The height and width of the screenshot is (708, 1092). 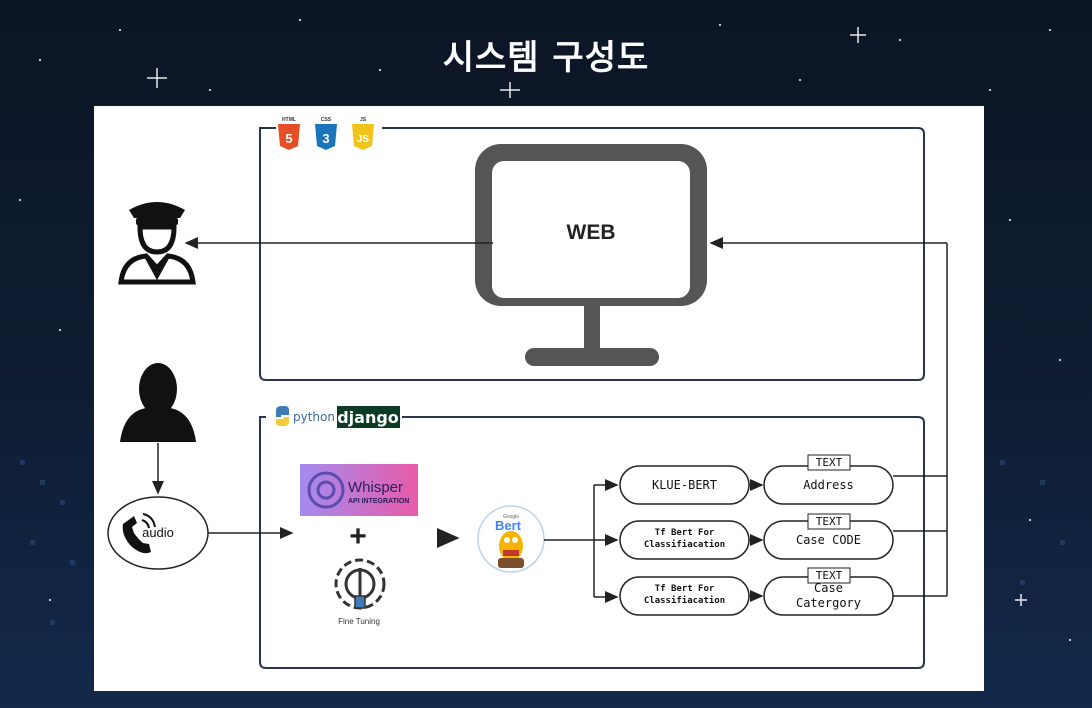 What do you see at coordinates (158, 402) in the screenshot?
I see `user-silhouette-icon` at bounding box center [158, 402].